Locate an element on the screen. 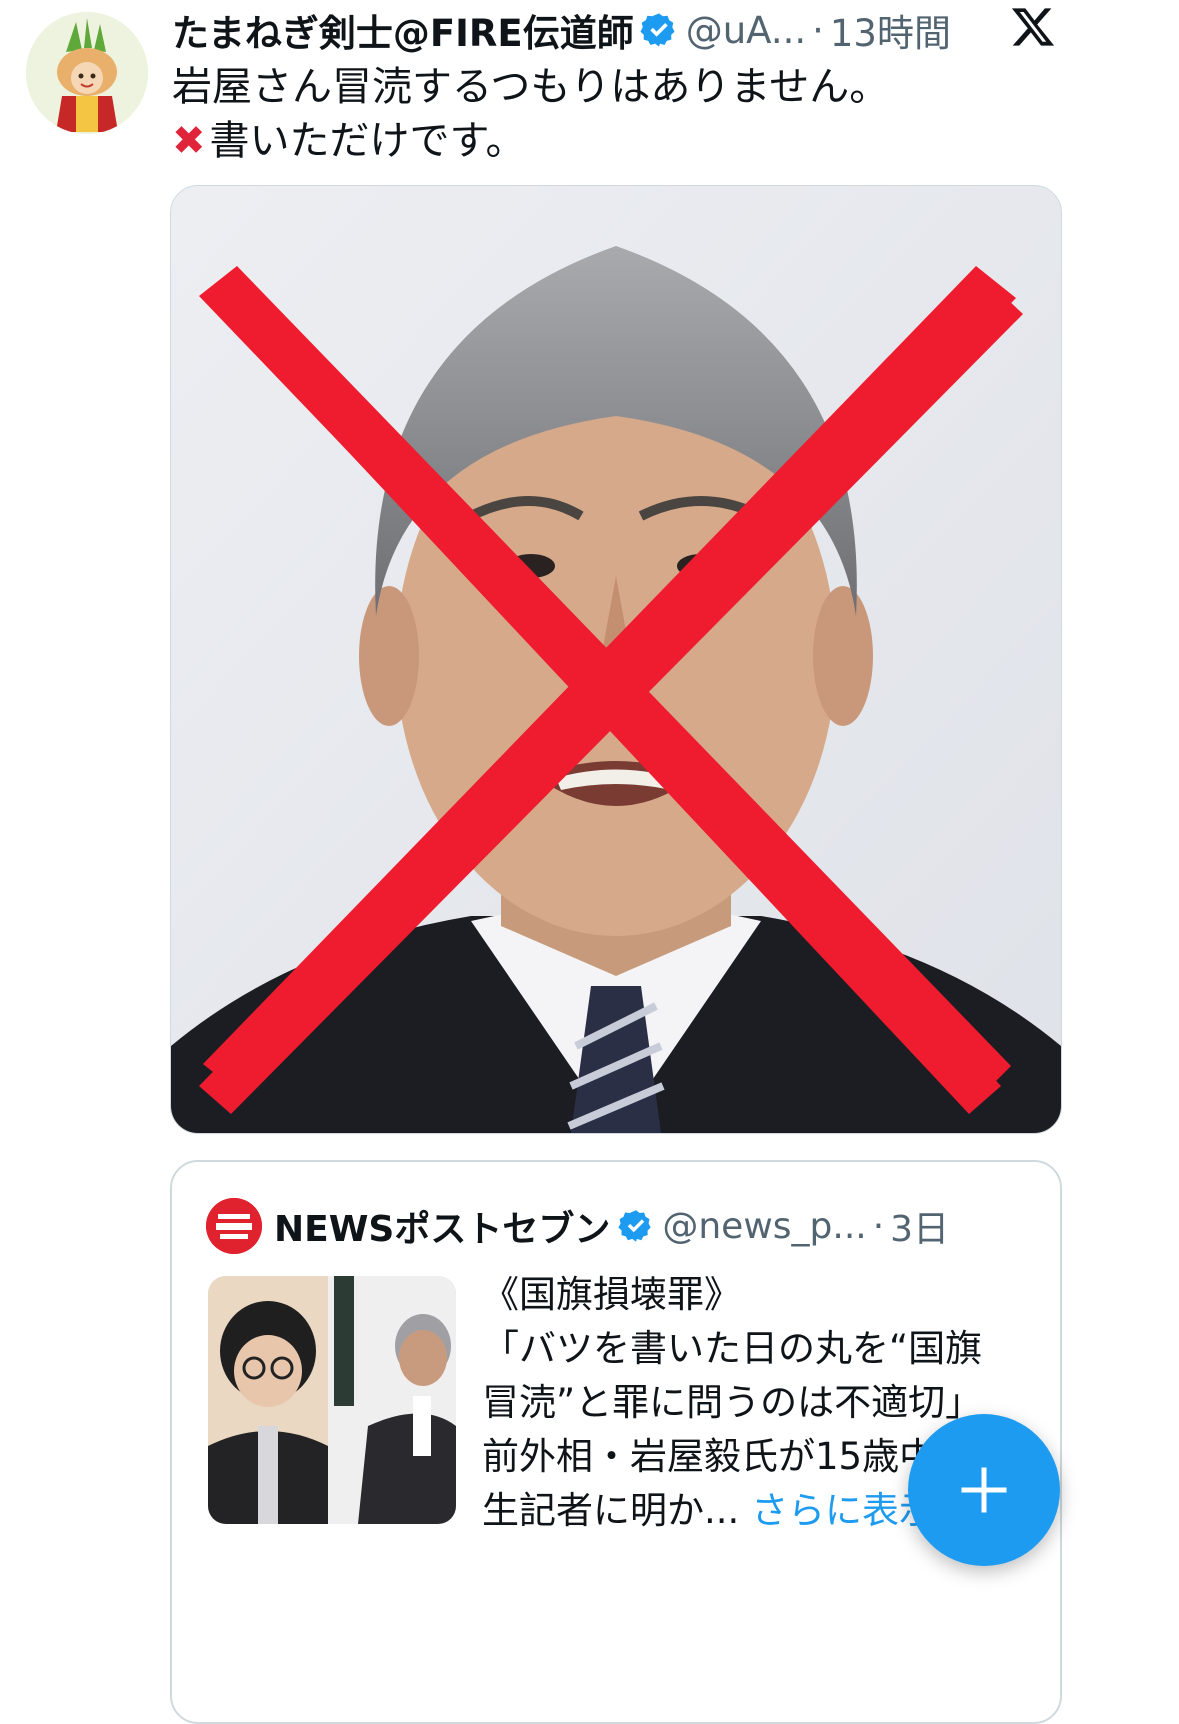 The height and width of the screenshot is (1724, 1179). tweet-text-line-2: ✖ 書いただけです。 is located at coordinates (622, 141).